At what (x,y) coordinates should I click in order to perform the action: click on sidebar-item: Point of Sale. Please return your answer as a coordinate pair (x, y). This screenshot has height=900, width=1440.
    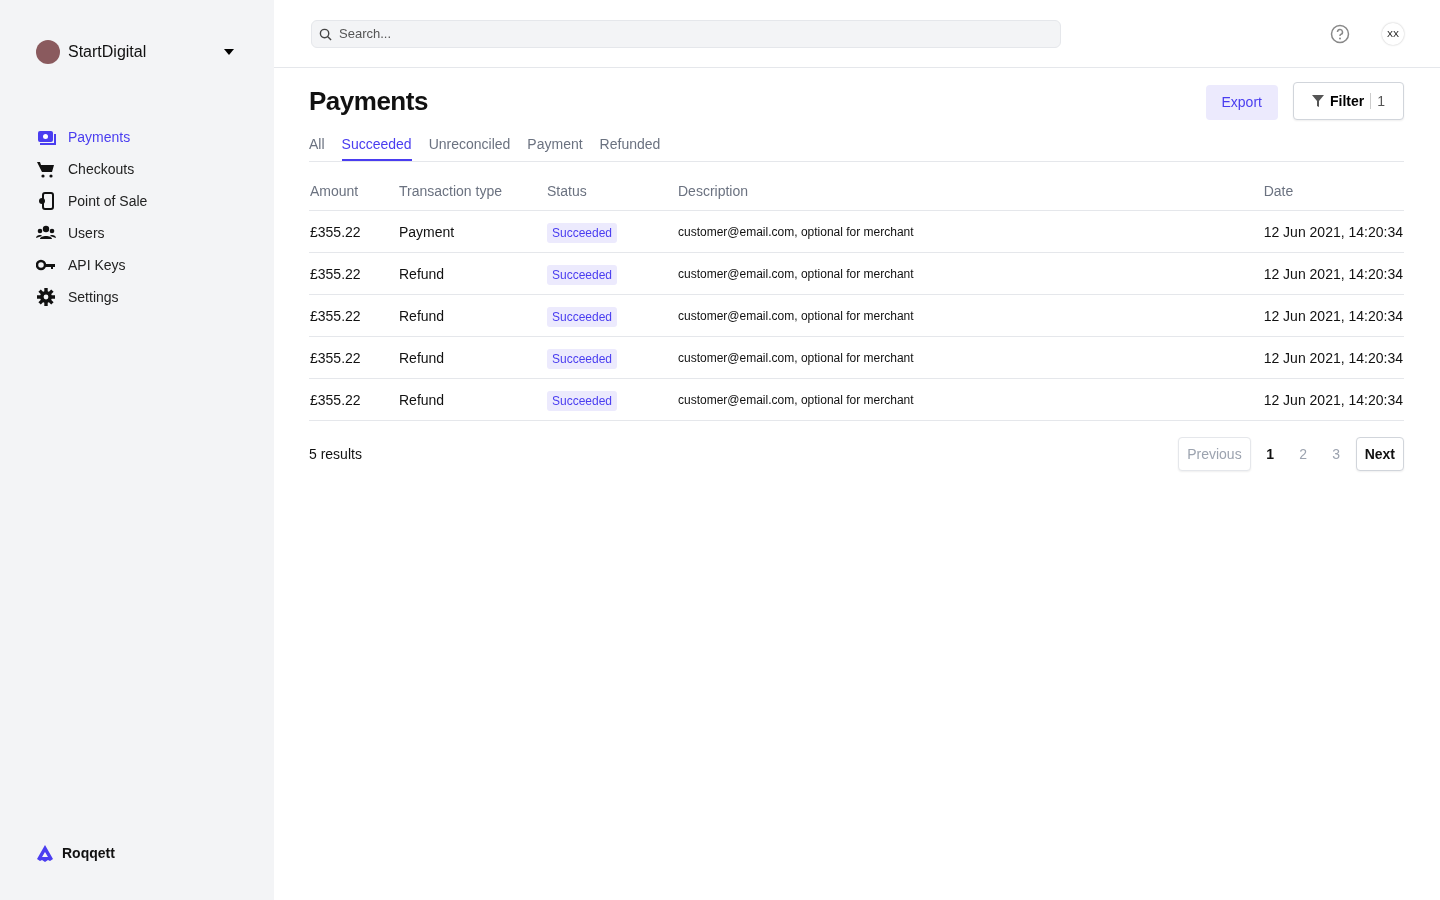
    Looking at the image, I should click on (137, 201).